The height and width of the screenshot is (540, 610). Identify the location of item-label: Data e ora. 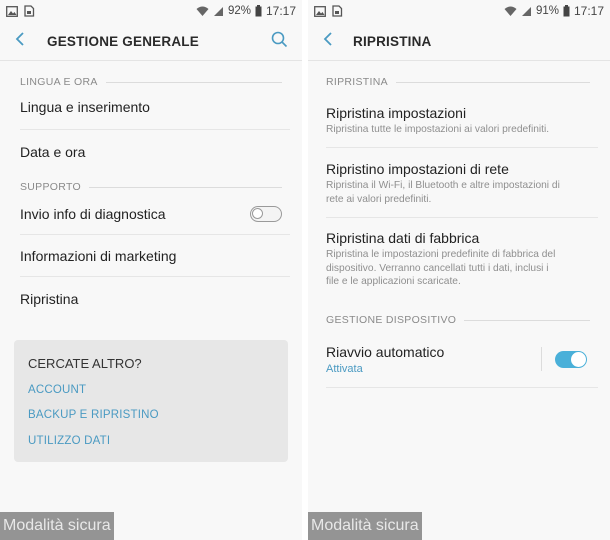
(53, 152).